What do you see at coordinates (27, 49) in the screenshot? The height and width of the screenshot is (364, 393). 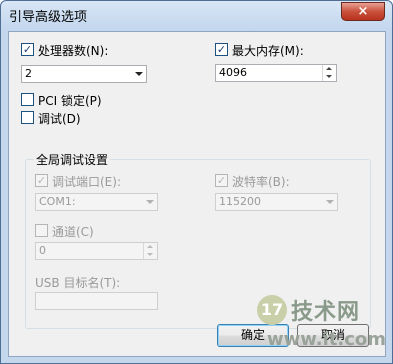 I see `processors-checkbox: ✓` at bounding box center [27, 49].